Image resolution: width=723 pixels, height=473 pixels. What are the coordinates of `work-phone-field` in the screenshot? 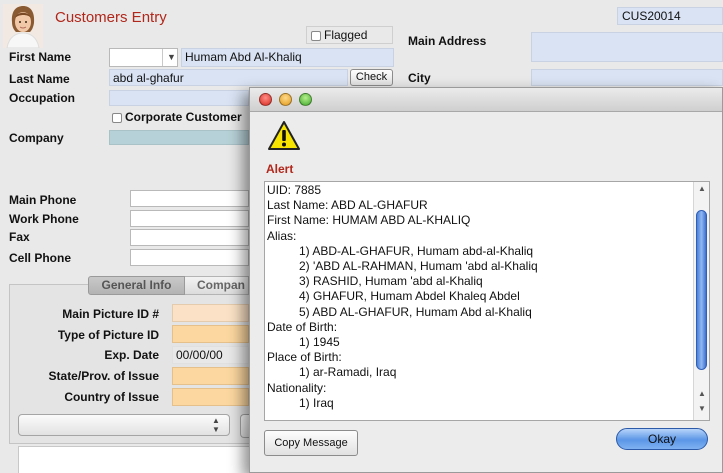 It's located at (189, 218).